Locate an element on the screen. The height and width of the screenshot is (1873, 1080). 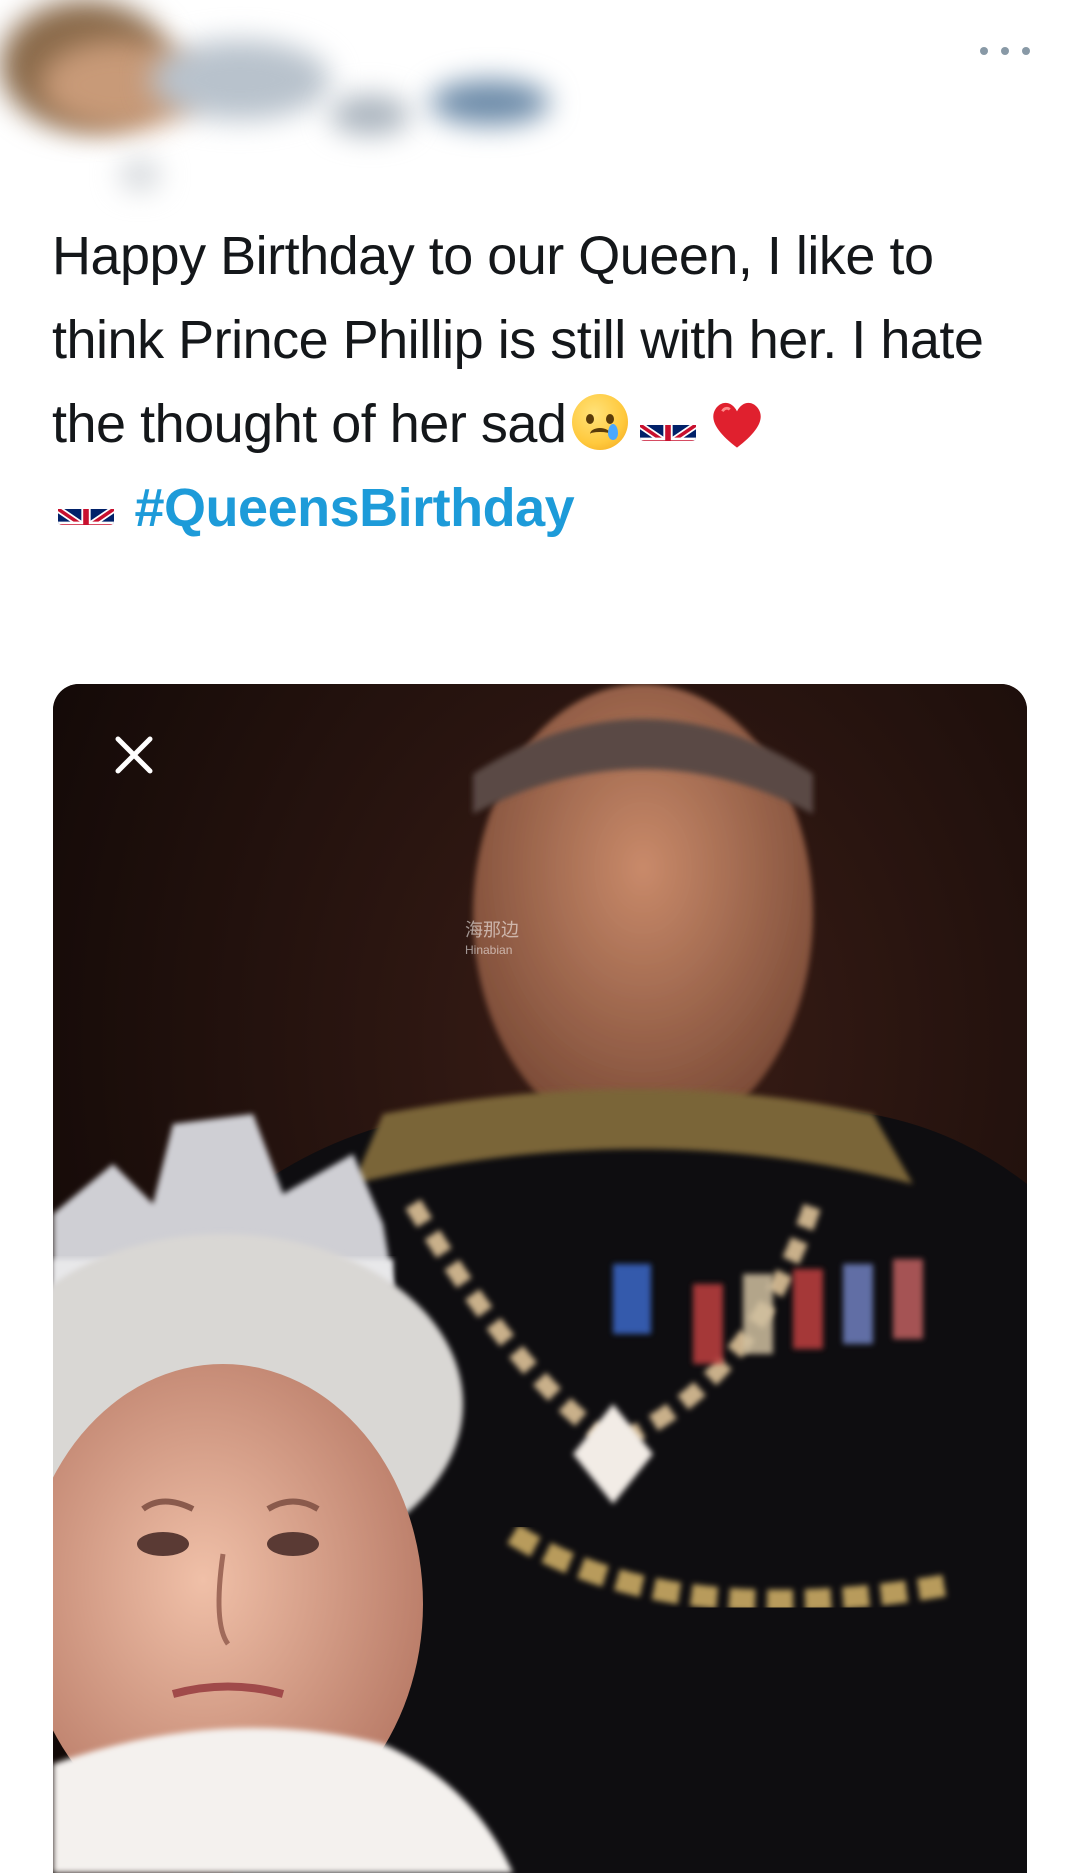
watermark: 海那边 Hinabian is located at coordinates (492, 940).